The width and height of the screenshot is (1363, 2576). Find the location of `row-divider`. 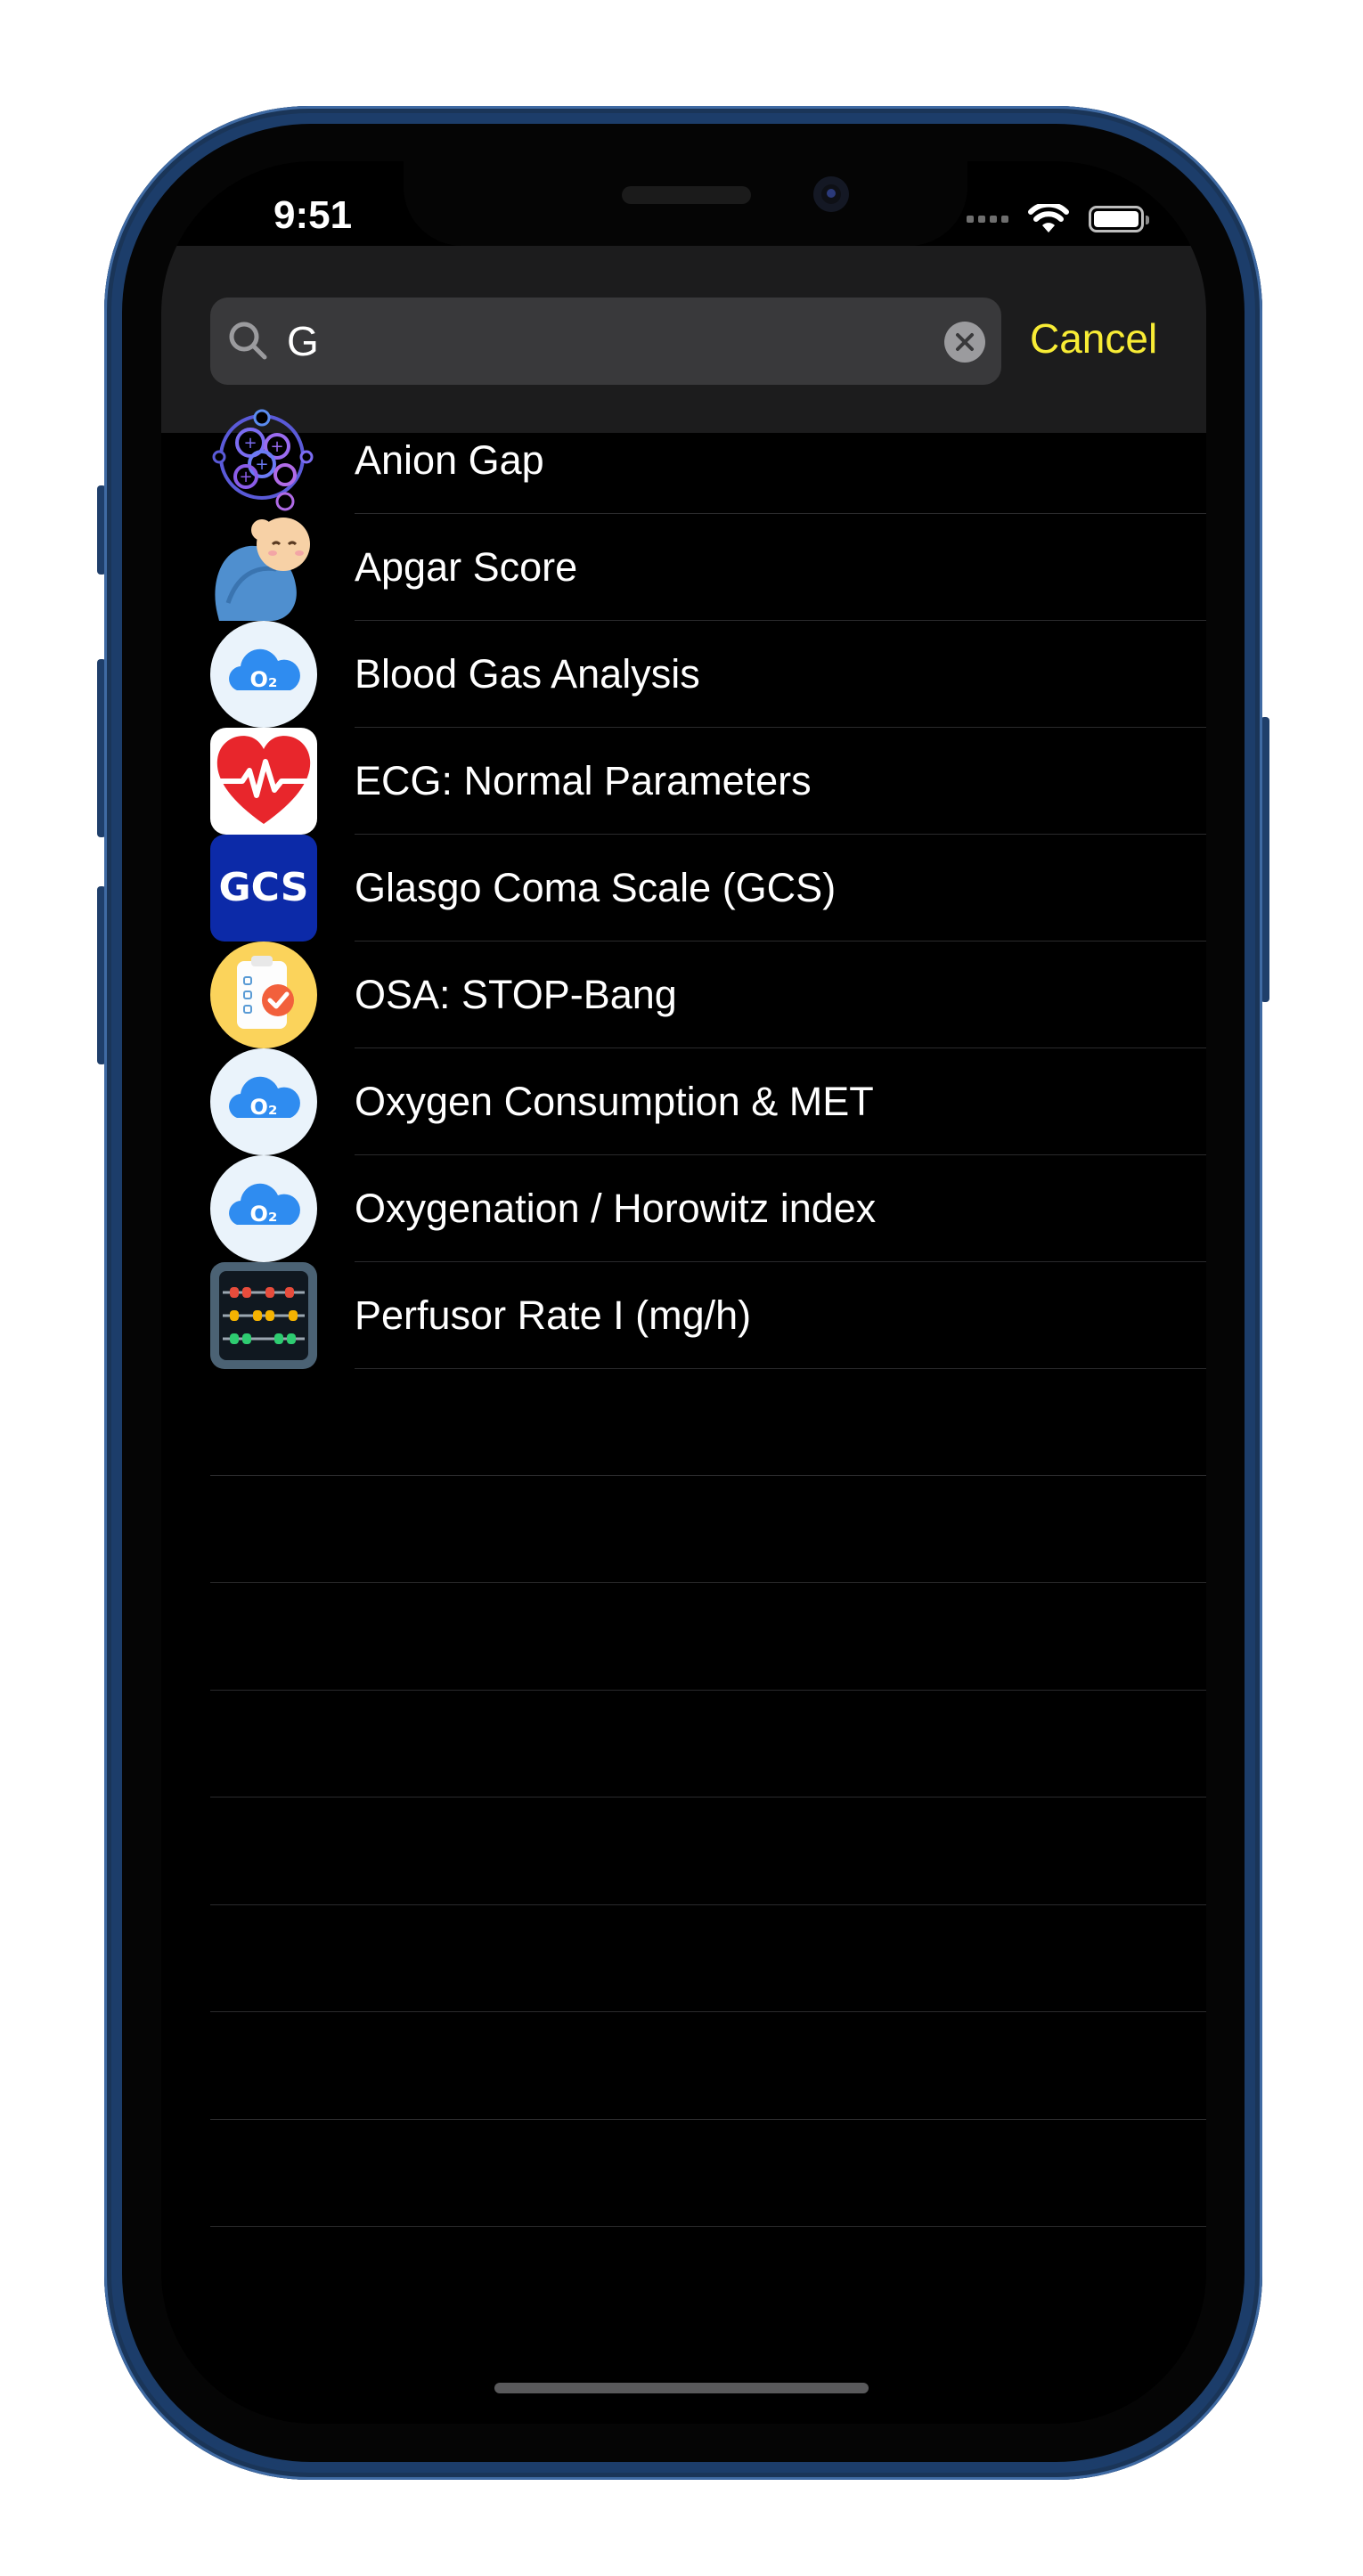

row-divider is located at coordinates (781, 1368).